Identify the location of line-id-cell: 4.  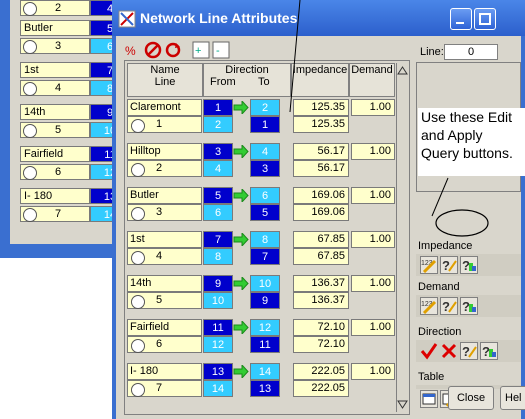
(164, 256).